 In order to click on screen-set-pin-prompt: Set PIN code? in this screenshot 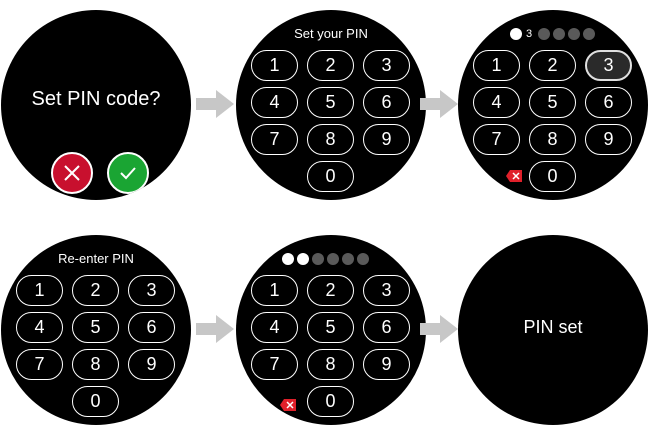, I will do `click(96, 105)`.